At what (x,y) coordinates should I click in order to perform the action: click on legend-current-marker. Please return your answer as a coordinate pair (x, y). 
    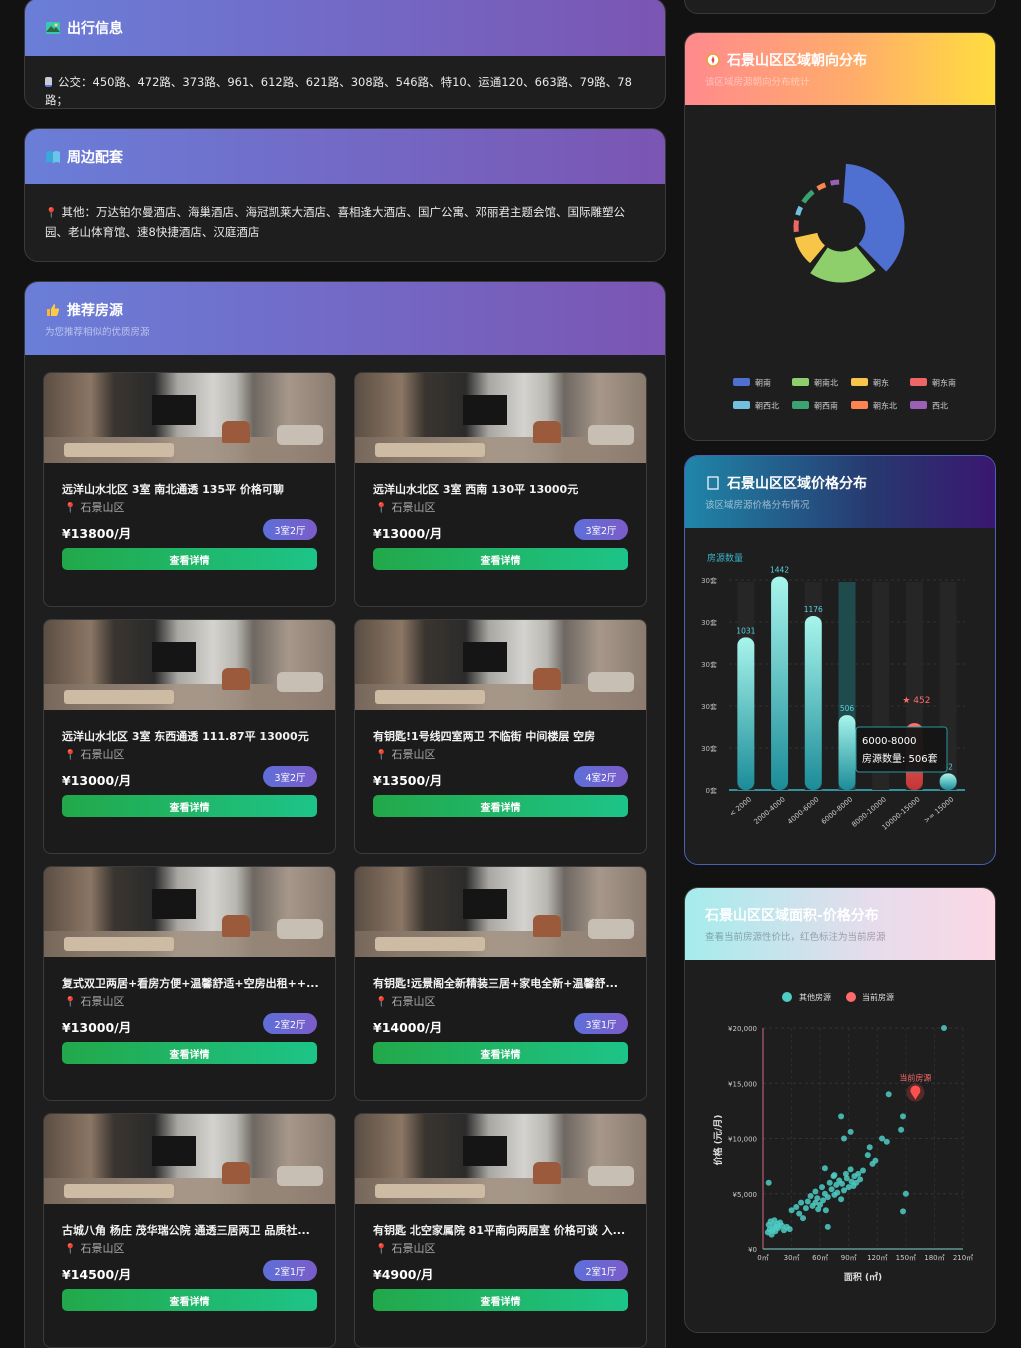
    Looking at the image, I should click on (851, 997).